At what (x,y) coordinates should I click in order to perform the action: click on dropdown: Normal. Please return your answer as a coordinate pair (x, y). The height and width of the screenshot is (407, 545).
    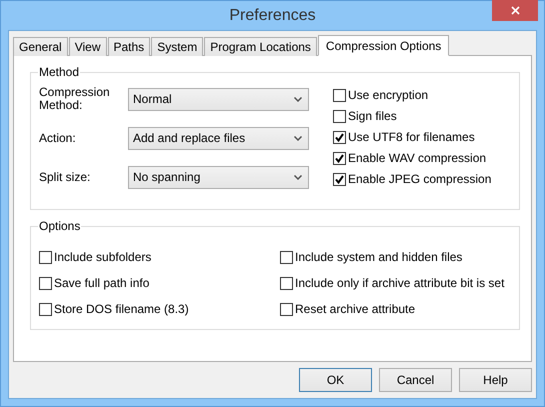
    Looking at the image, I should click on (218, 99).